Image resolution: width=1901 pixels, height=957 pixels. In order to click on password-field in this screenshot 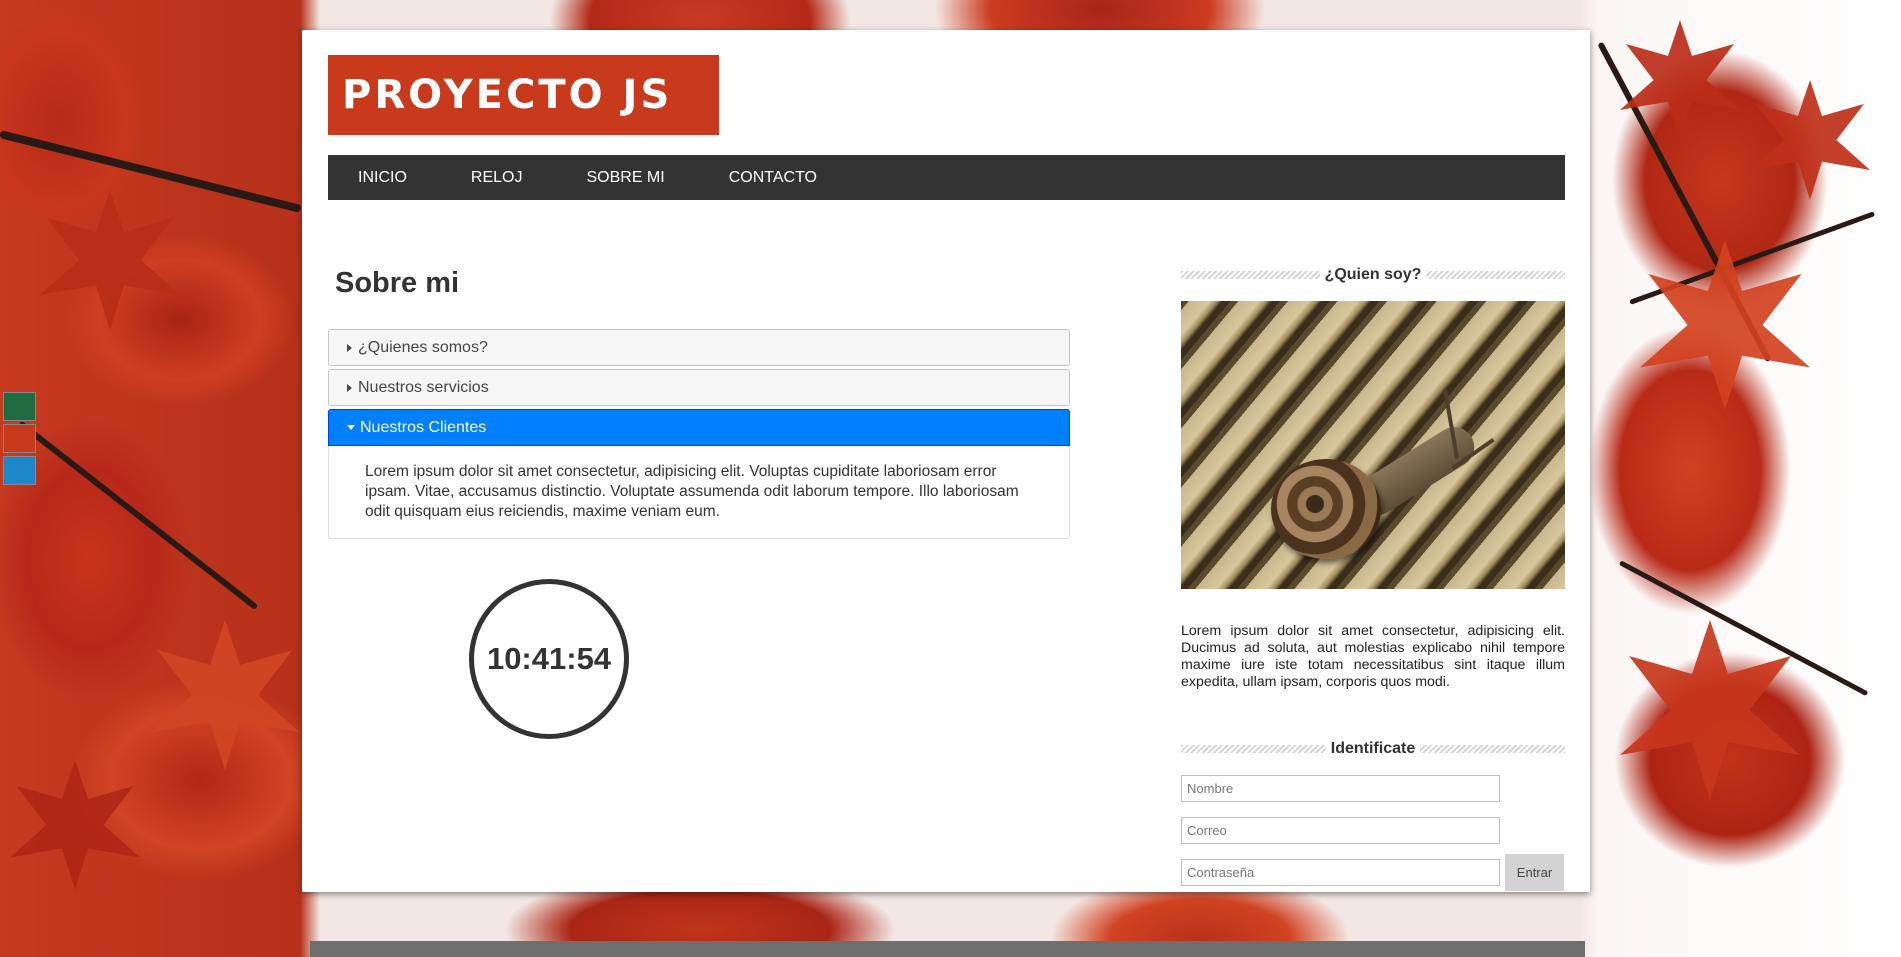, I will do `click(1340, 872)`.